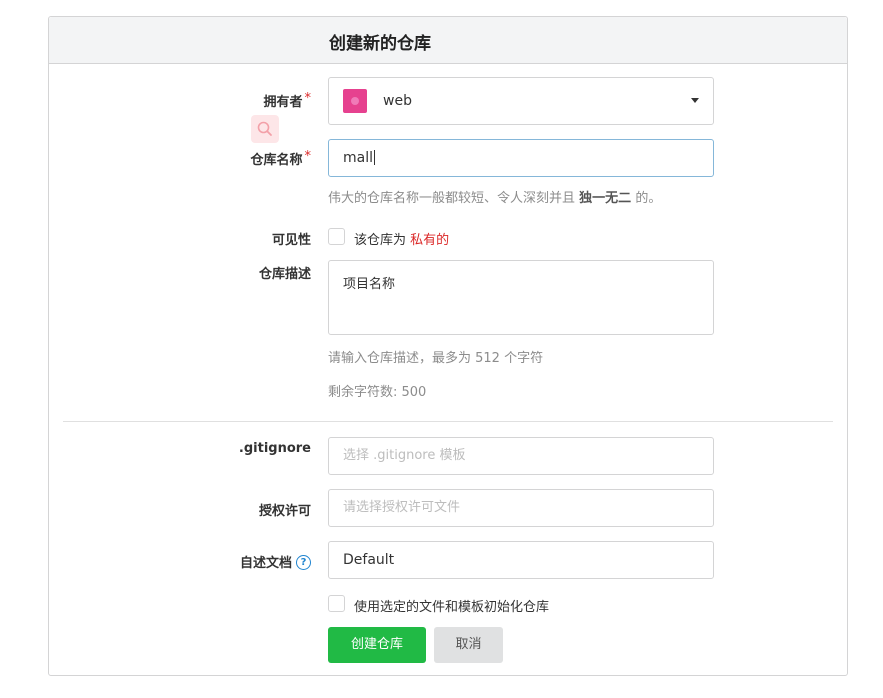 The height and width of the screenshot is (698, 883). What do you see at coordinates (521, 158) in the screenshot?
I see `repo-name-input: mall` at bounding box center [521, 158].